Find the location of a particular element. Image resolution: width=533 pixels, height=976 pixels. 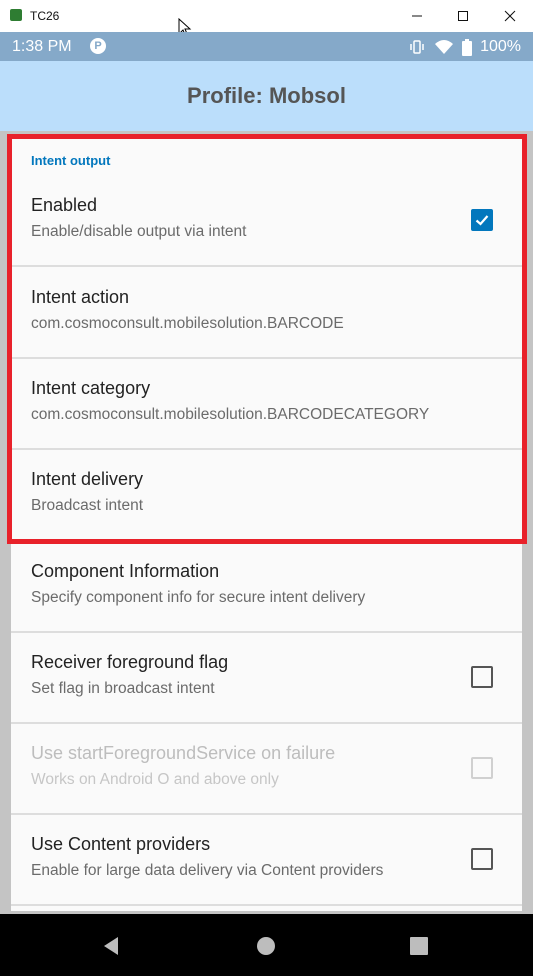

pref-intent-delivery: Intent delivery Broadcast intent is located at coordinates (266, 495).